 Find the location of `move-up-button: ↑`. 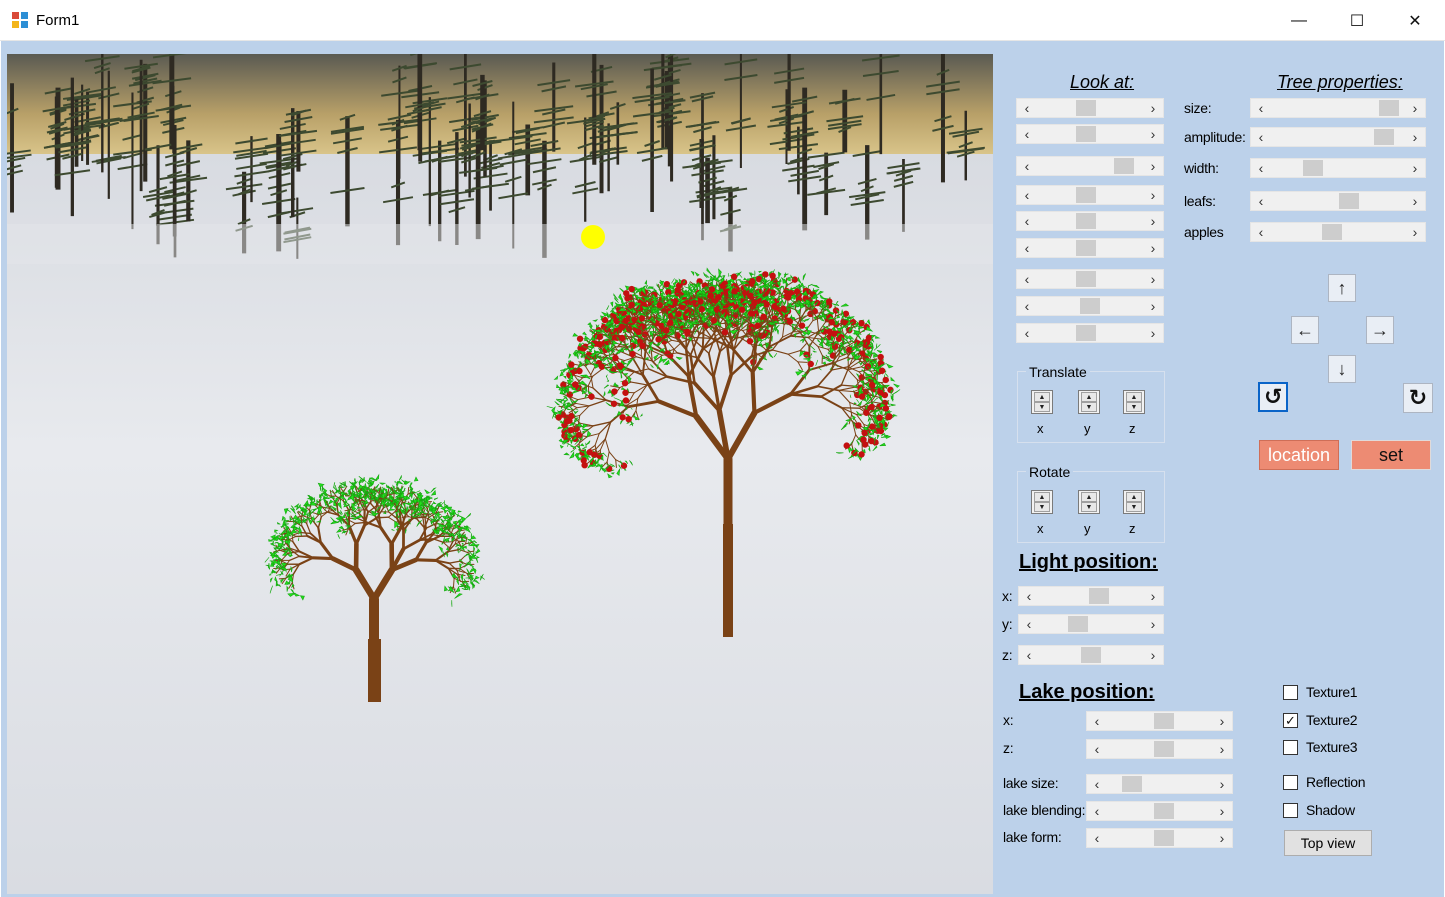

move-up-button: ↑ is located at coordinates (1342, 288).